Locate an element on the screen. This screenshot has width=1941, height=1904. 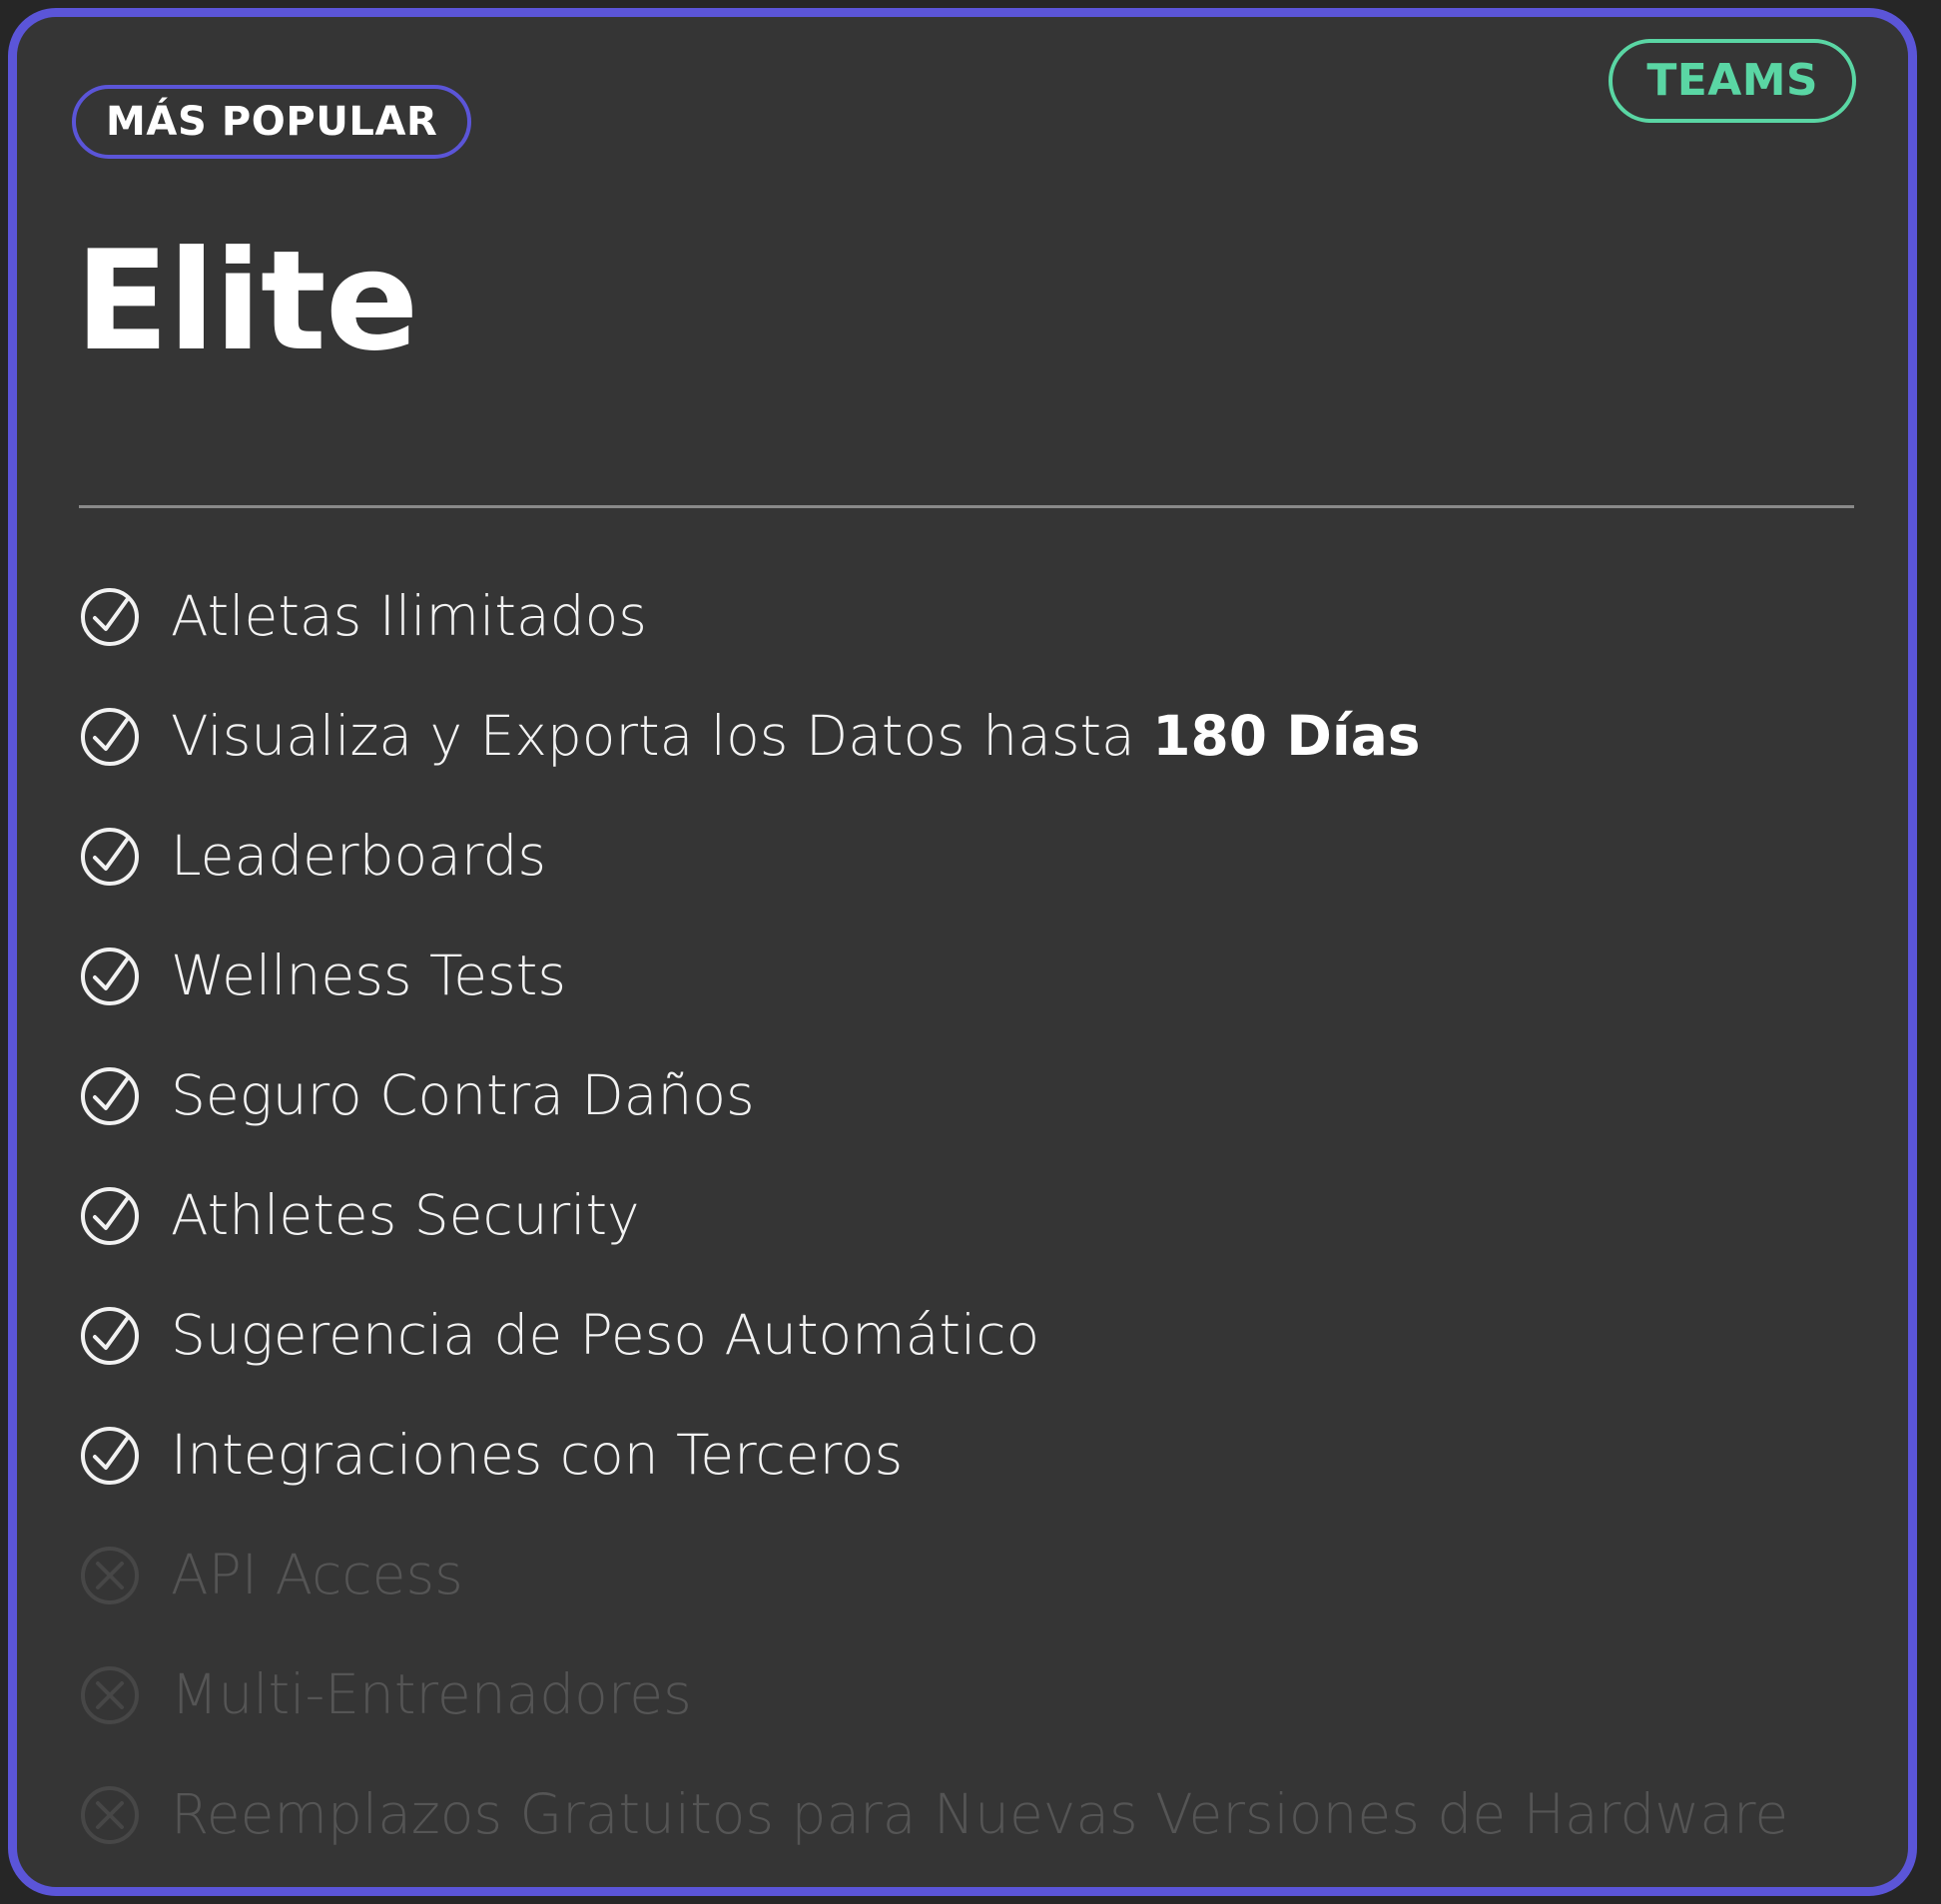
title-divider is located at coordinates (967, 506).